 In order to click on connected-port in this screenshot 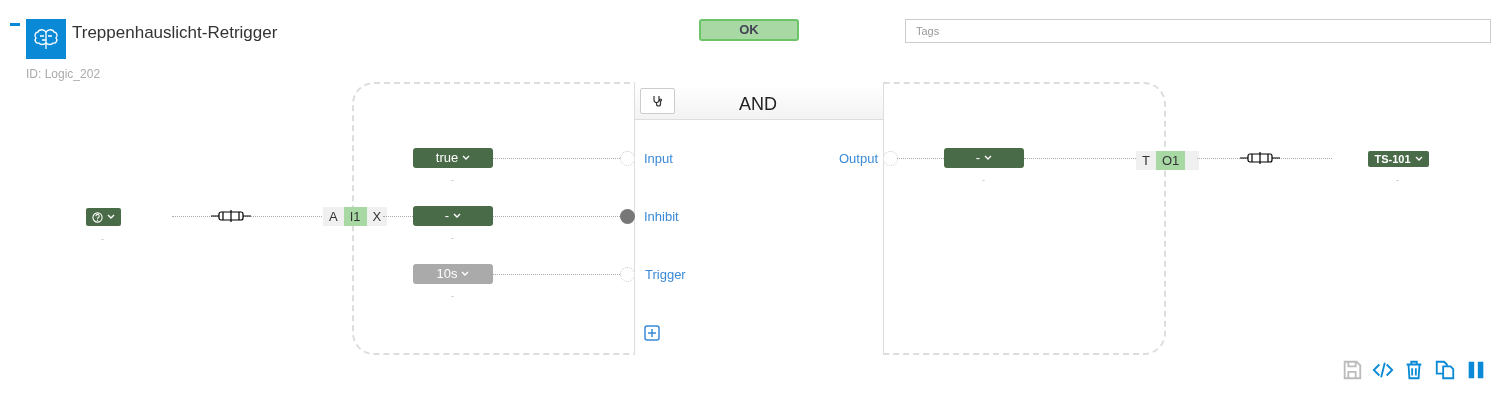, I will do `click(627, 216)`.